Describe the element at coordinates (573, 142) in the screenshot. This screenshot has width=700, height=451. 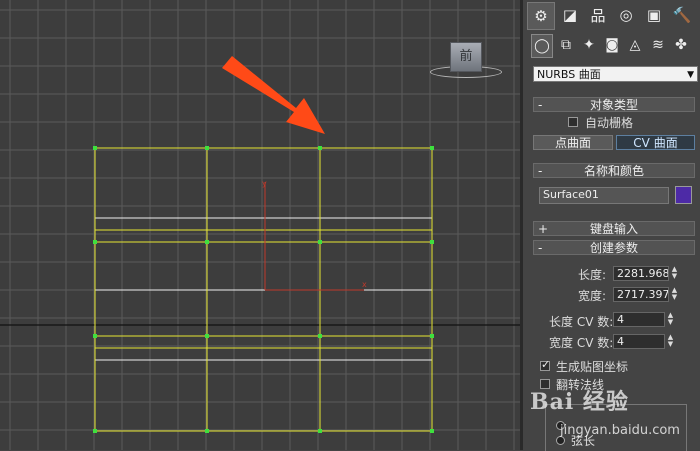
I see `point-surface-button: 点曲面` at that location.